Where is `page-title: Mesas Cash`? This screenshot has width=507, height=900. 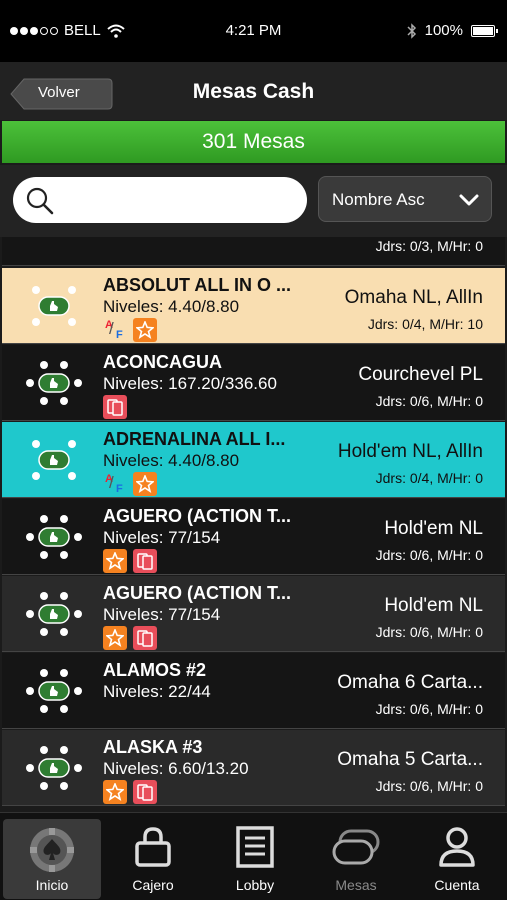
page-title: Mesas Cash is located at coordinates (253, 91).